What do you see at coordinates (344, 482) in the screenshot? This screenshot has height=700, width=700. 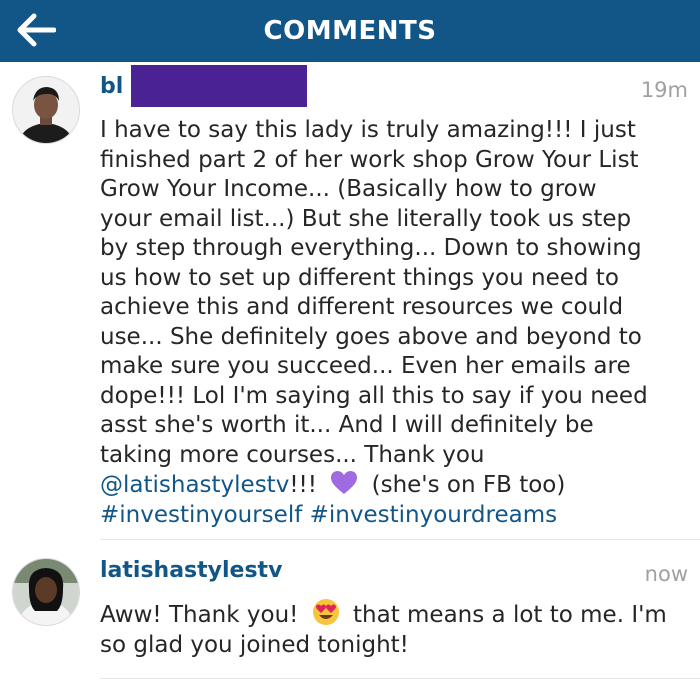 I see `purple-heart-icon` at bounding box center [344, 482].